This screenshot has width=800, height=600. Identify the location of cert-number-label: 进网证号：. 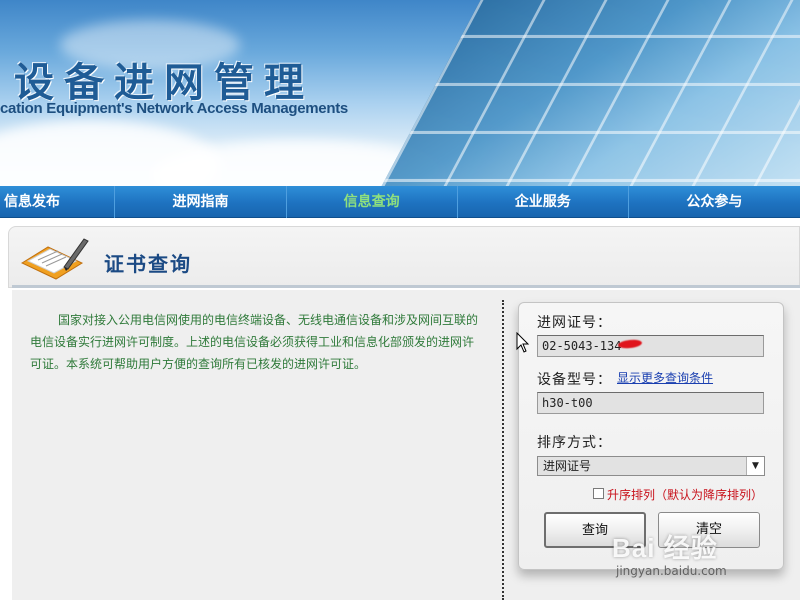
(574, 323).